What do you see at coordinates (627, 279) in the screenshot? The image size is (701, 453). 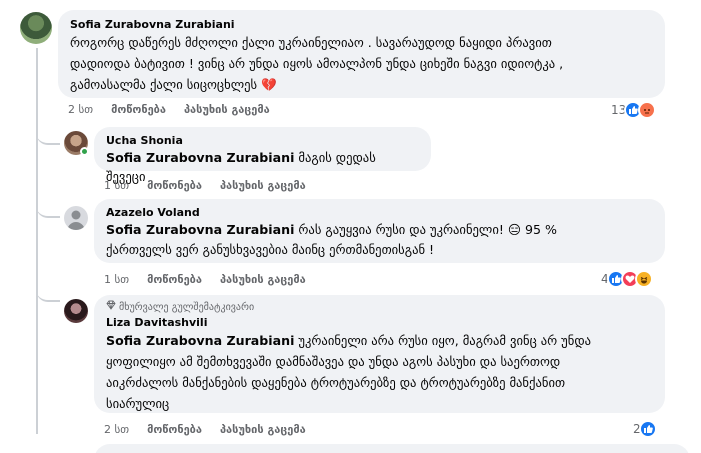 I see `reaction-summary: 4` at bounding box center [627, 279].